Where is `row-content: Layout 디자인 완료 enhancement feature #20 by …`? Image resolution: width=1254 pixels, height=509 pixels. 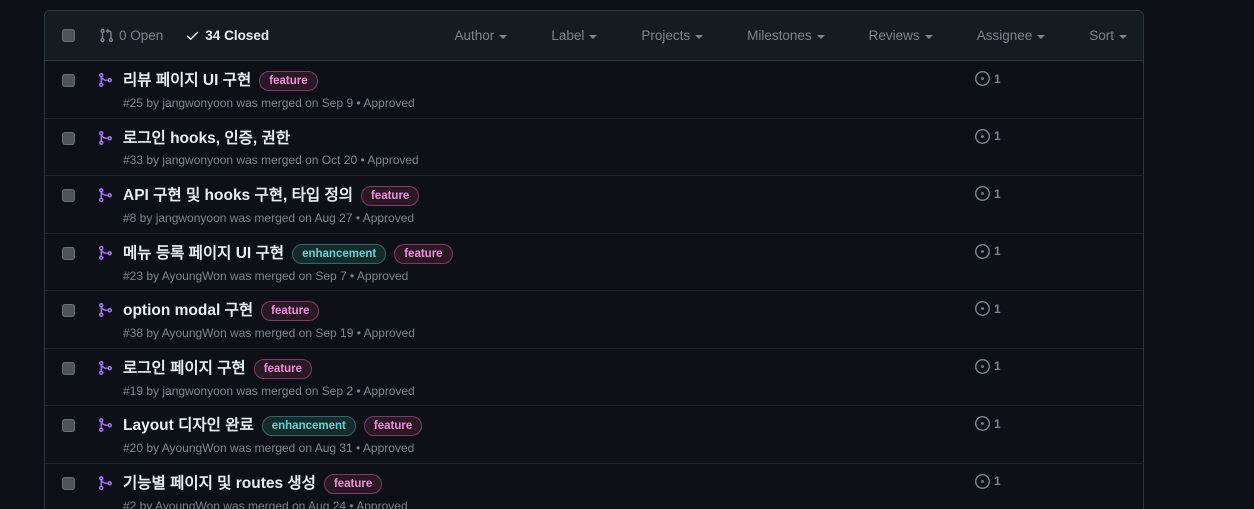 row-content: Layout 디자인 완료 enhancement feature #20 by … is located at coordinates (614, 435).